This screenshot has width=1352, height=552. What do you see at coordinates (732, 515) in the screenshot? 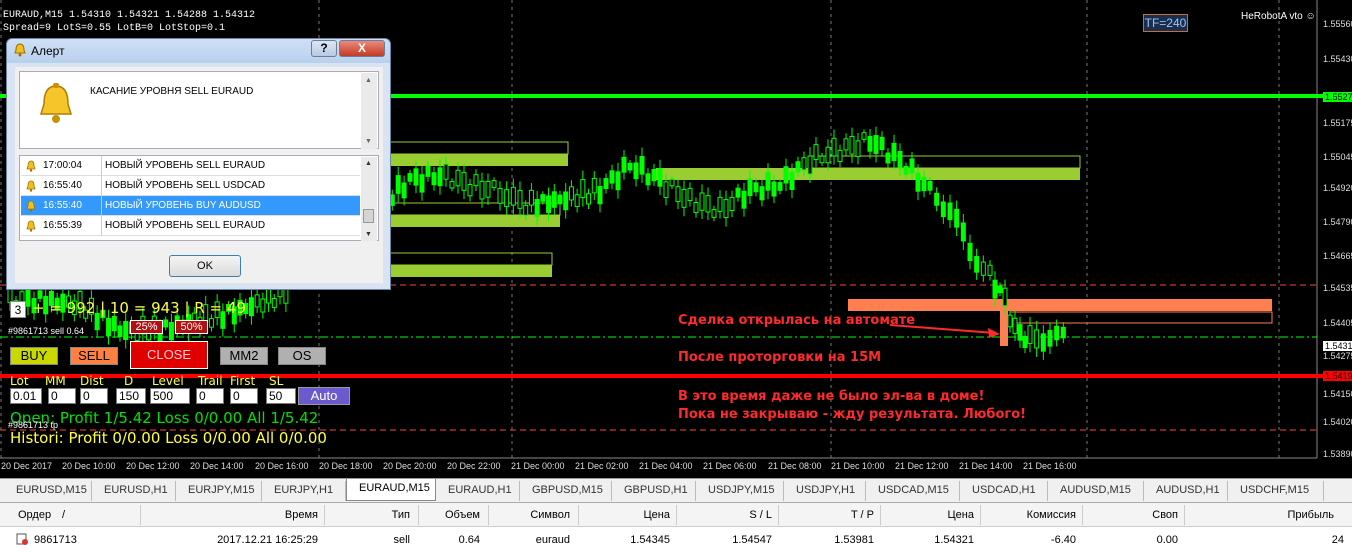
I see `column-header: S / L` at bounding box center [732, 515].